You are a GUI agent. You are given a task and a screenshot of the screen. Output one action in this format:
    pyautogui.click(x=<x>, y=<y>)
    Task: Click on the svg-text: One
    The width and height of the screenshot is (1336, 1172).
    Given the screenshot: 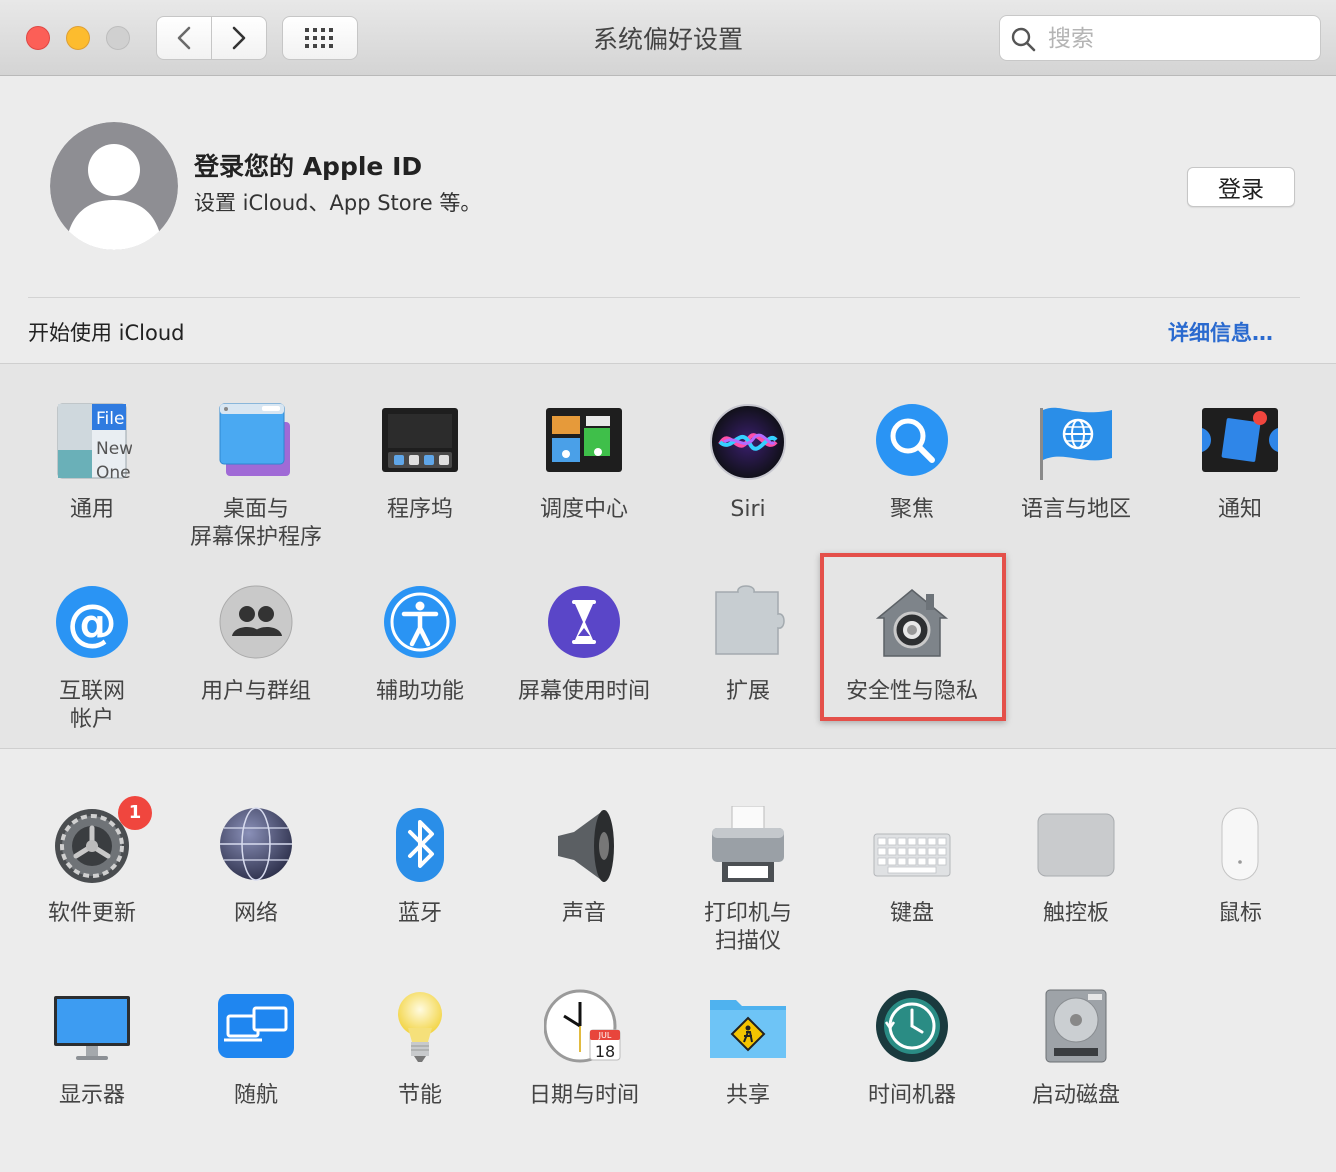 What is the action you would take?
    pyautogui.click(x=113, y=472)
    